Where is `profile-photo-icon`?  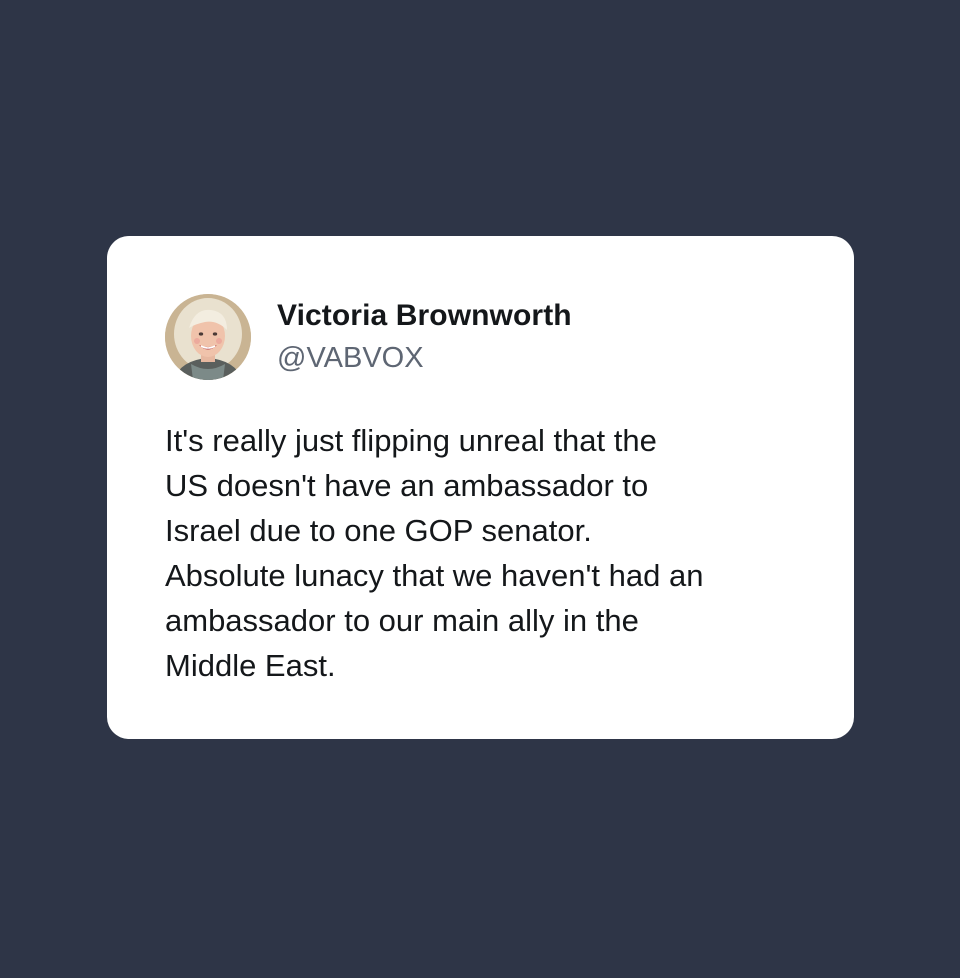
profile-photo-icon is located at coordinates (208, 337).